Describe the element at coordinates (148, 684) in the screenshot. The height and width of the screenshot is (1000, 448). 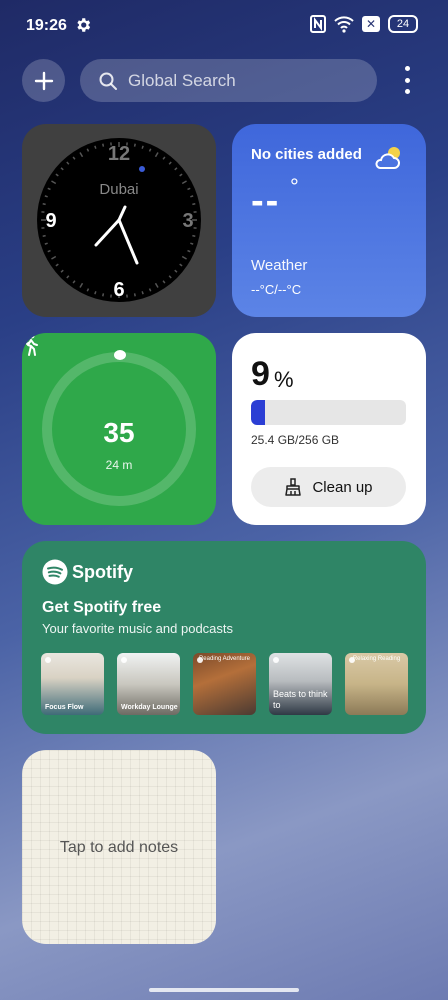
I see `playlist-tile-workday-lounge: Workday Lounge` at that location.